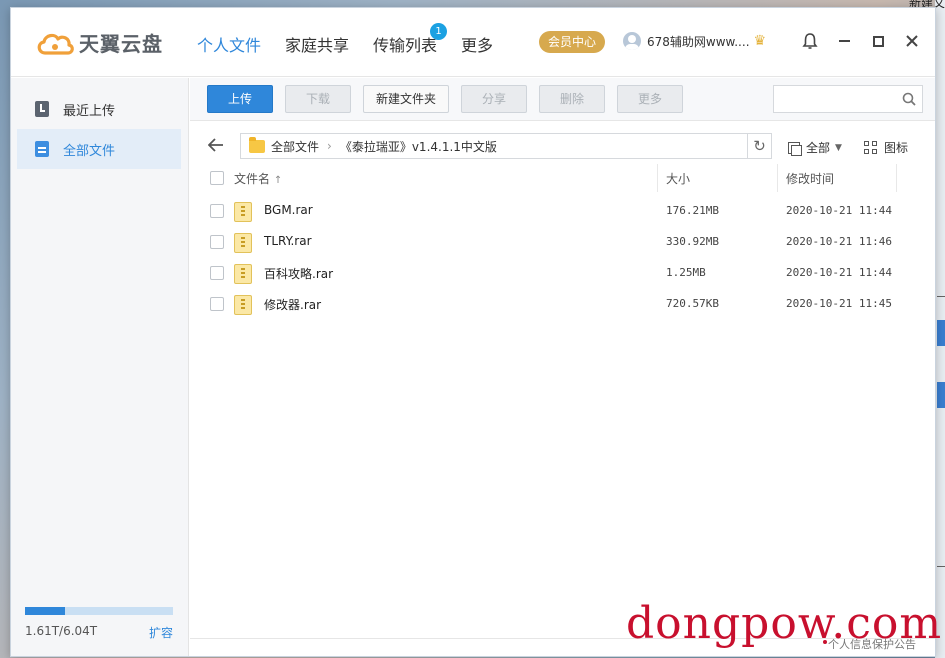 The height and width of the screenshot is (658, 945). What do you see at coordinates (99, 611) in the screenshot?
I see `storage-quota-bar` at bounding box center [99, 611].